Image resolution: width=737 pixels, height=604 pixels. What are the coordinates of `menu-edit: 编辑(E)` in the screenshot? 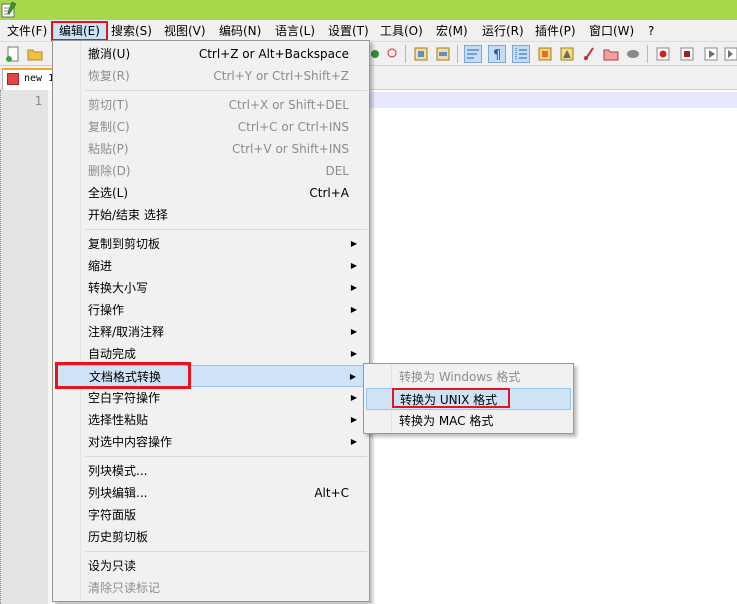 It's located at (79, 31).